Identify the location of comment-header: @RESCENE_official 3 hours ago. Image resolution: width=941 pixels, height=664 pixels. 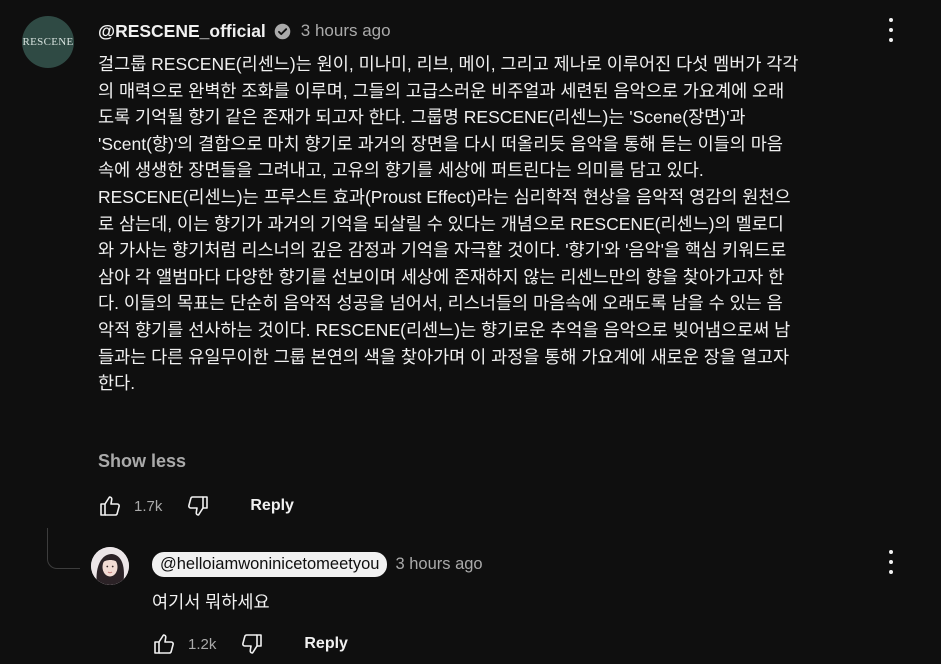
(244, 31).